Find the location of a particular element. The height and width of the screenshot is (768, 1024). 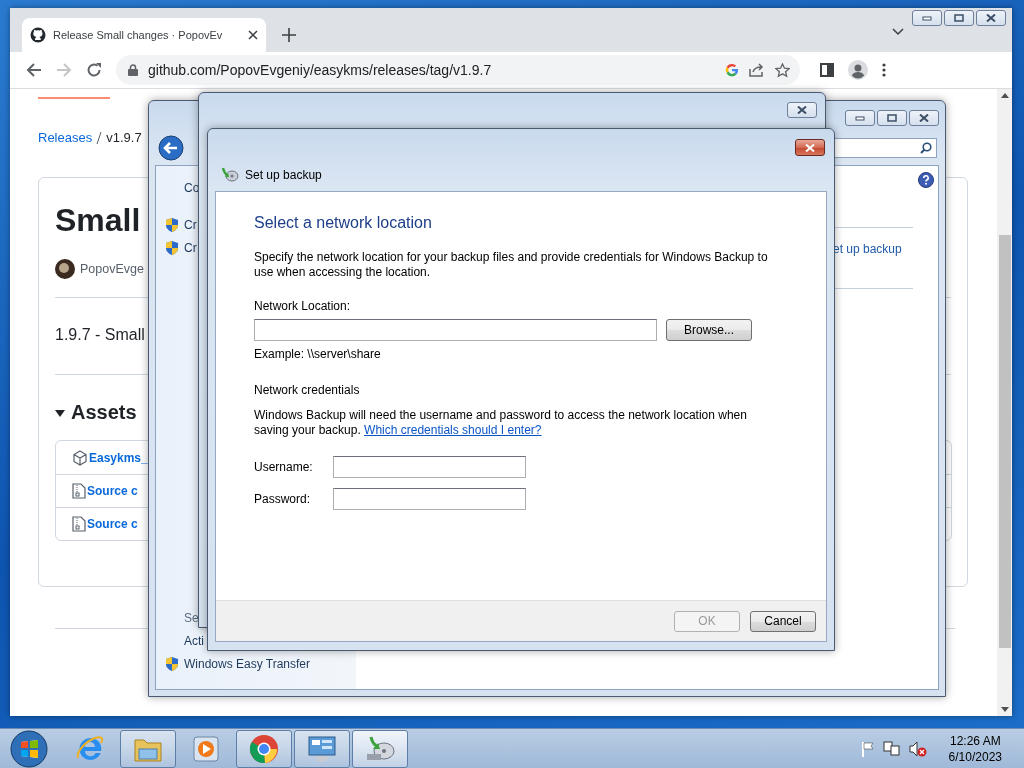

lock-icon is located at coordinates (133, 70).